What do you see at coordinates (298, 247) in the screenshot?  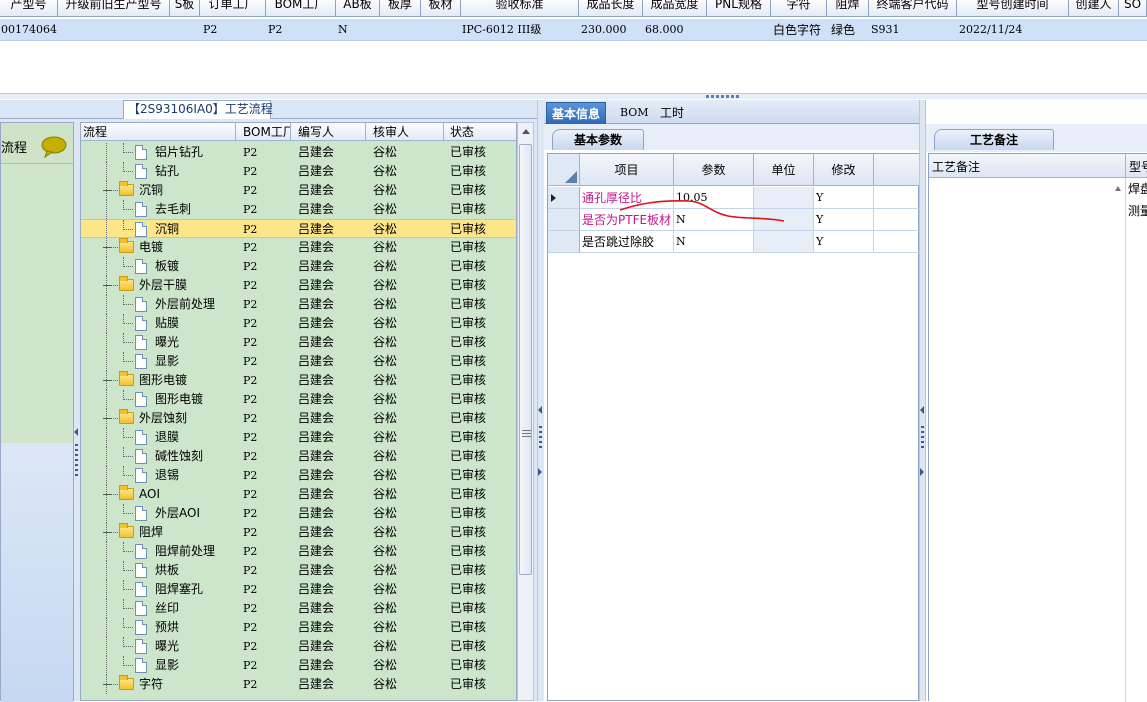 I see `tree-group-row: 电镀 P2 吕建会 谷松 已审核` at bounding box center [298, 247].